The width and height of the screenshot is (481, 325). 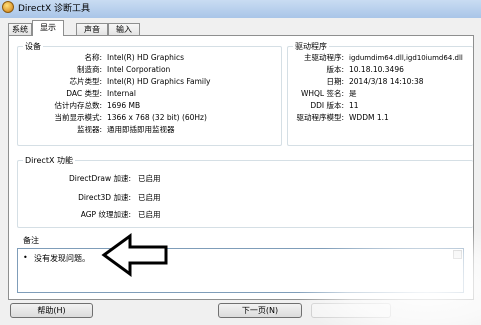 What do you see at coordinates (240, 270) in the screenshot?
I see `notes-box: • 没有发现问题。` at bounding box center [240, 270].